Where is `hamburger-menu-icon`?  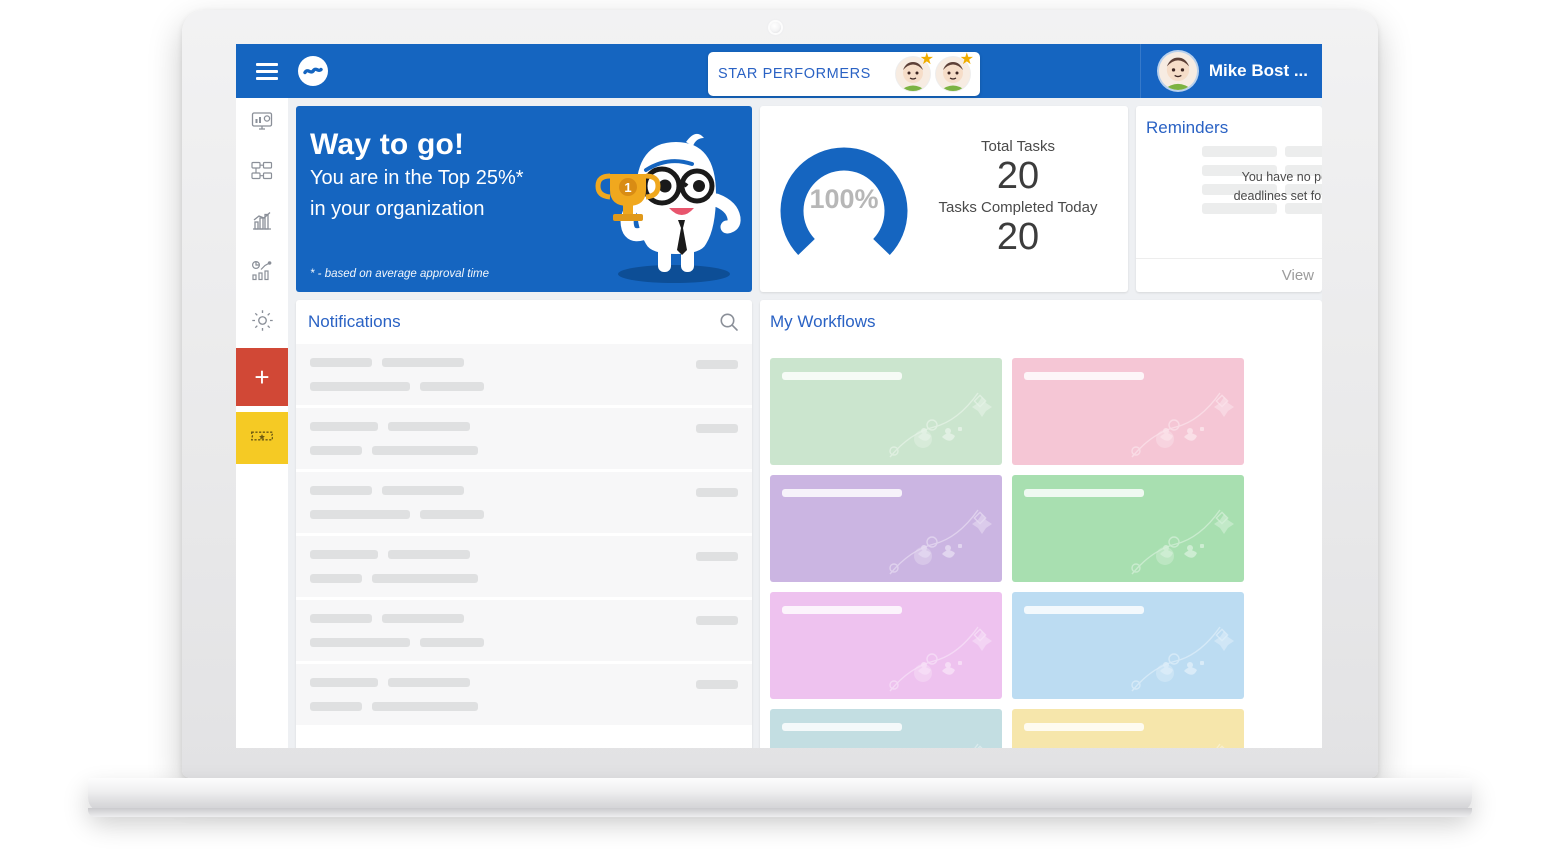
hamburger-menu-icon is located at coordinates (267, 71).